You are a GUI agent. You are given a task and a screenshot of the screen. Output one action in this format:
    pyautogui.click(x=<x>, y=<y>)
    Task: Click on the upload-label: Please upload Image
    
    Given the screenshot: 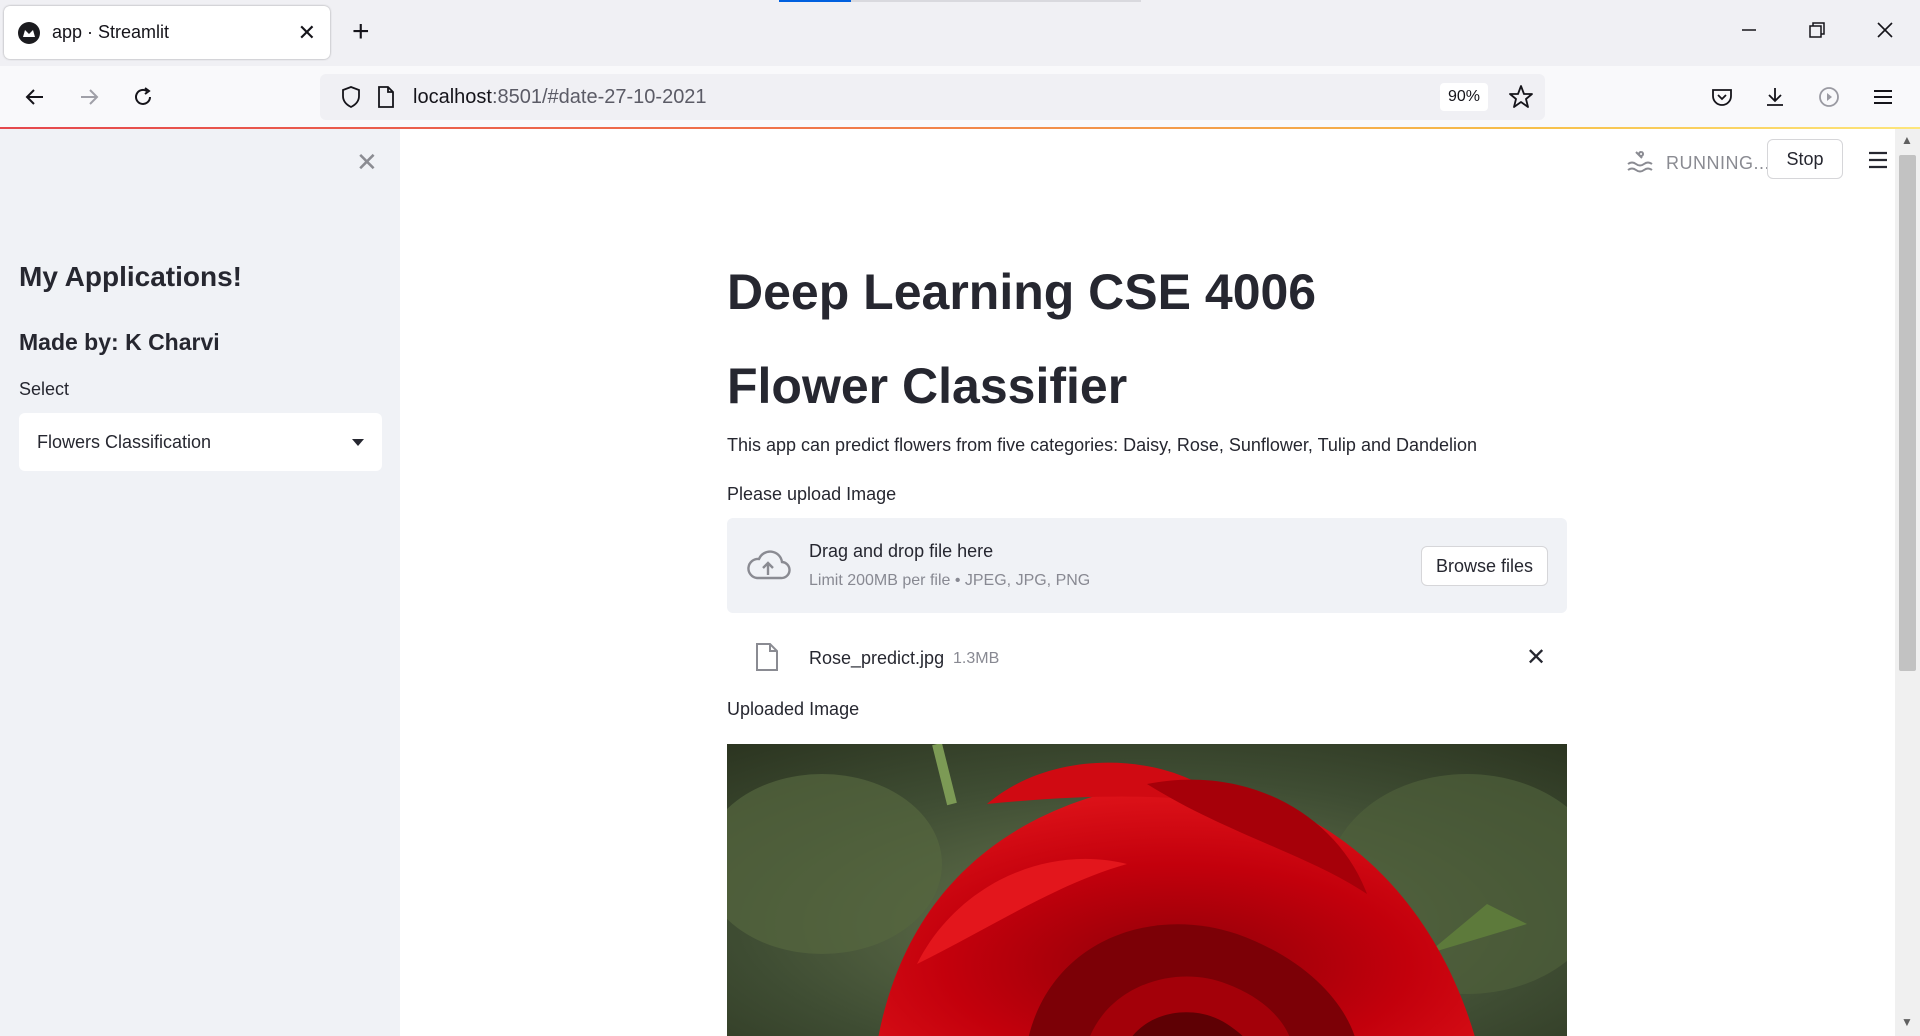 What is the action you would take?
    pyautogui.click(x=812, y=494)
    